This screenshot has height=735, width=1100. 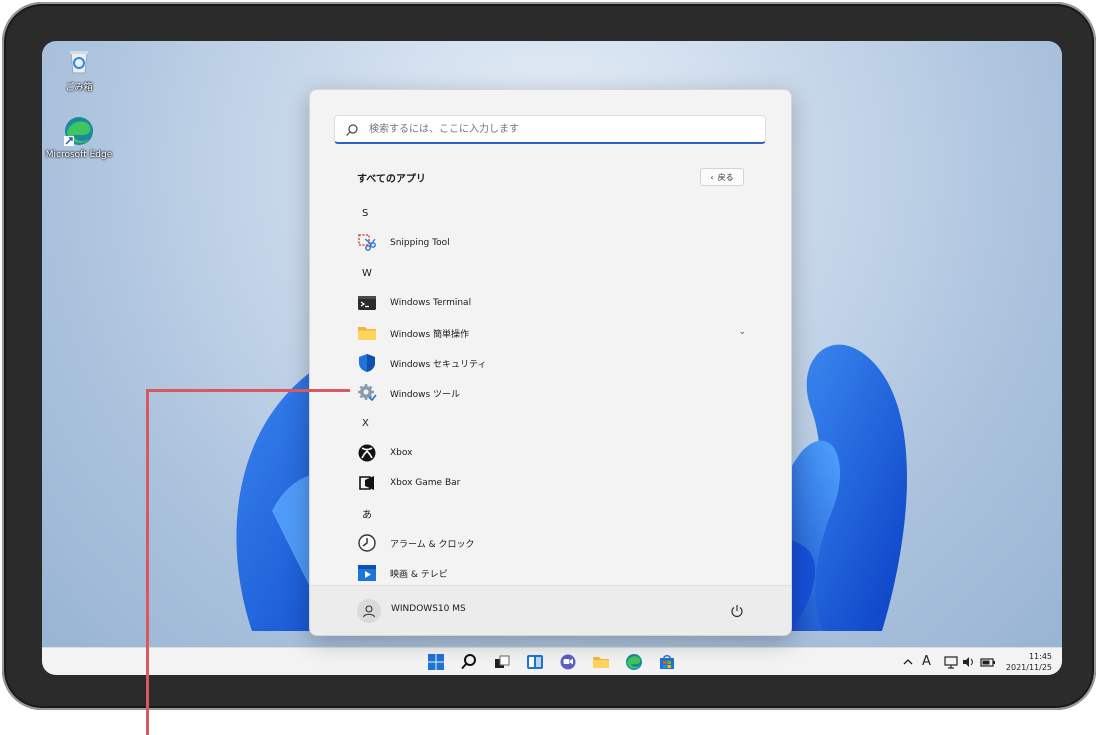 What do you see at coordinates (550, 273) in the screenshot?
I see `group-header-w: W` at bounding box center [550, 273].